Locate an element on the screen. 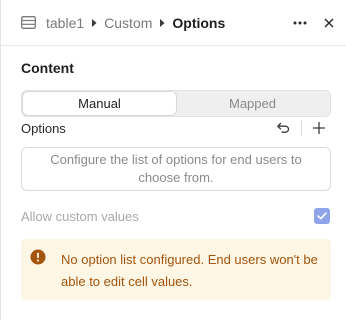 The width and height of the screenshot is (346, 320). breadcrumb-current: Options is located at coordinates (199, 23).